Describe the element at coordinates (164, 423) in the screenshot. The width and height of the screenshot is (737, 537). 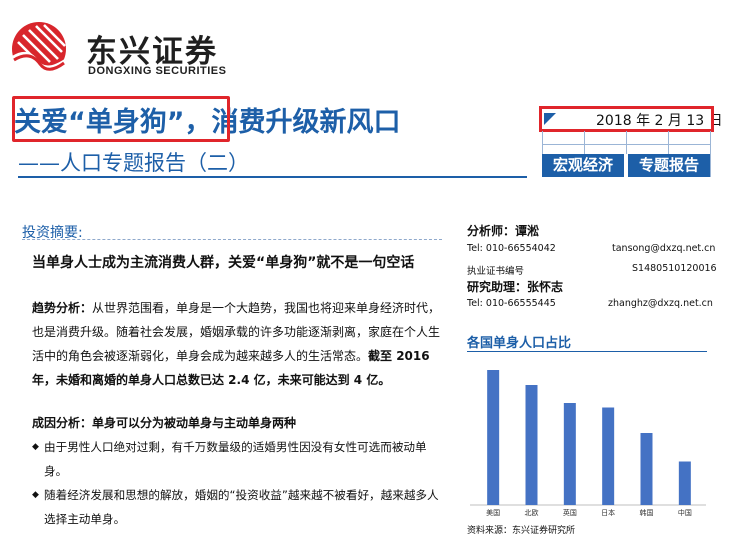
I see `cause-heading: 成因分析：单身可以分为被动单身与主动单身两种` at that location.